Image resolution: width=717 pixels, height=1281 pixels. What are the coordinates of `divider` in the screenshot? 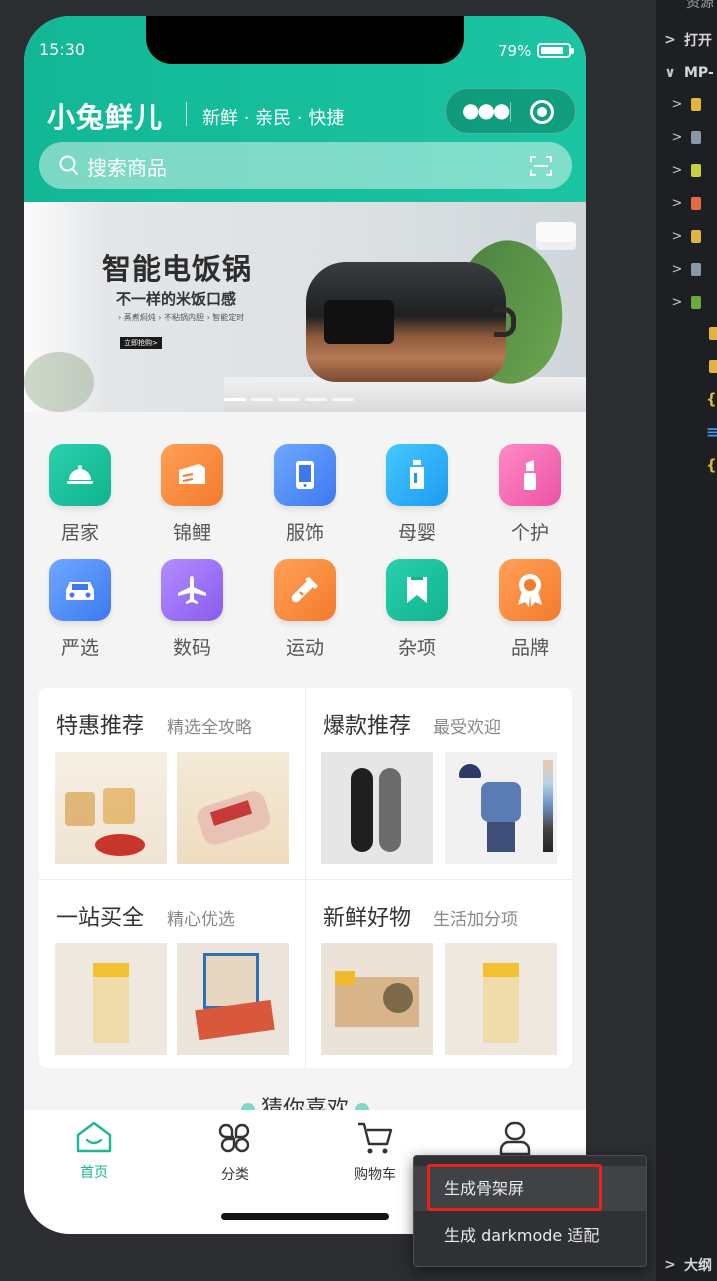 It's located at (186, 114).